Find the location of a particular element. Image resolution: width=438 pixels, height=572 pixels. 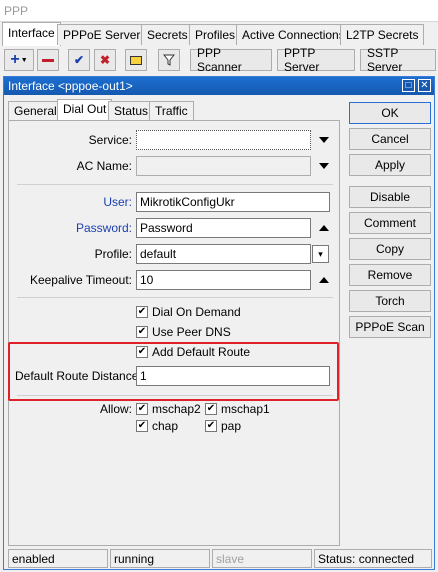

remove-button is located at coordinates (48, 60).